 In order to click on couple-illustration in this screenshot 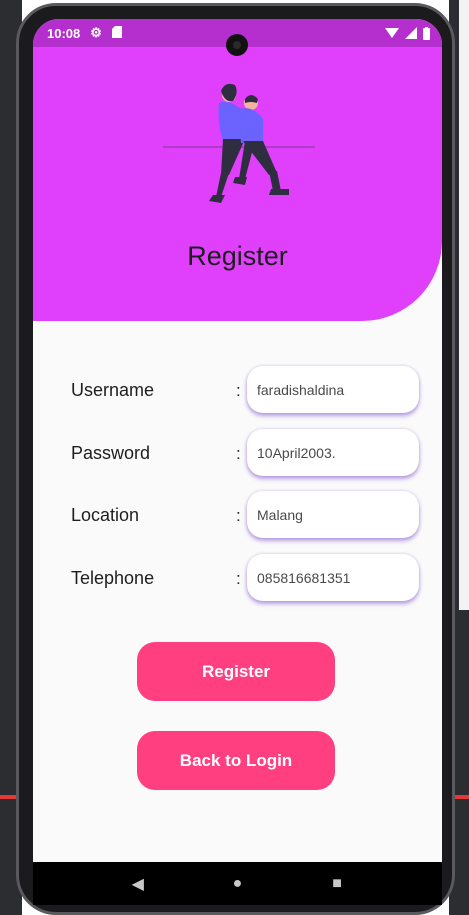, I will do `click(239, 143)`.